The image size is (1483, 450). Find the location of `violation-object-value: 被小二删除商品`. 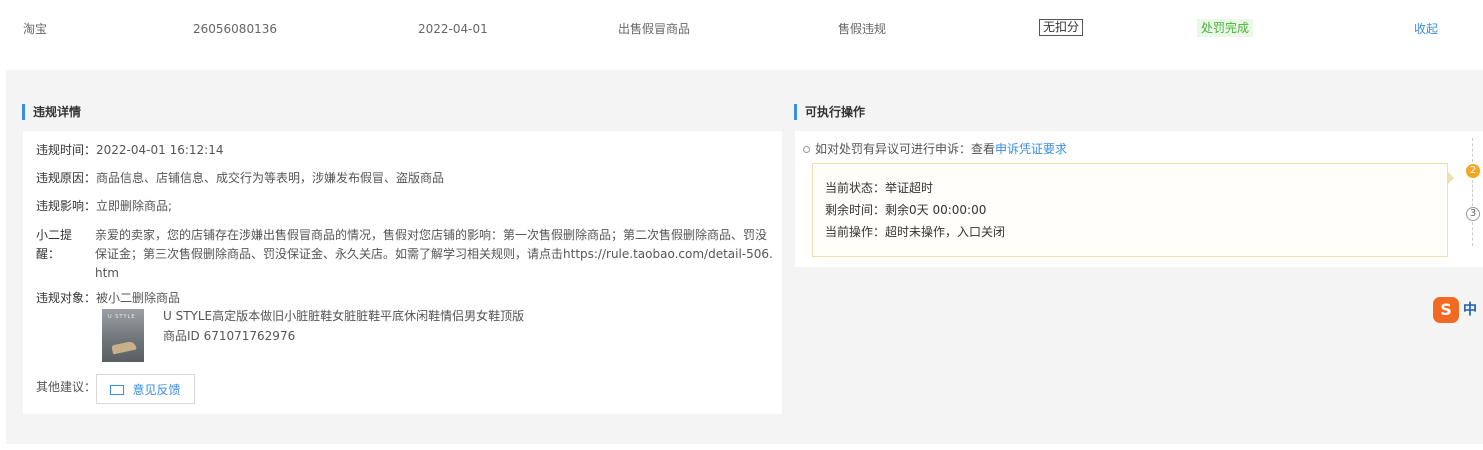

violation-object-value: 被小二删除商品 is located at coordinates (138, 298).